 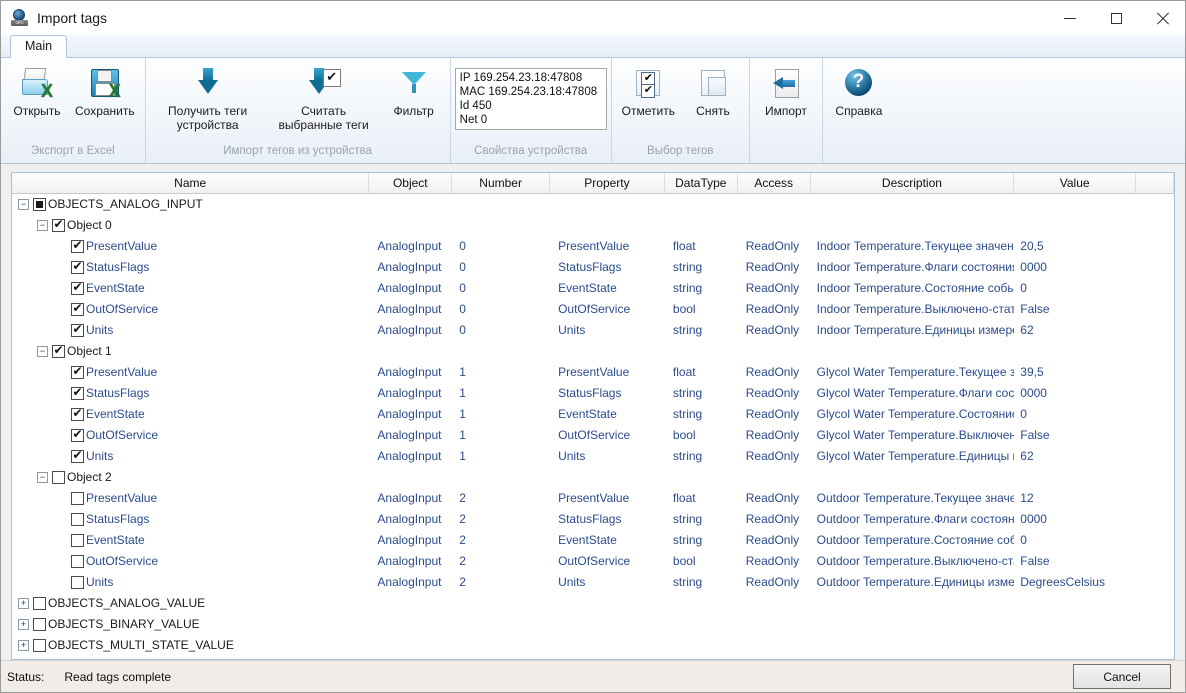 What do you see at coordinates (414, 91) in the screenshot?
I see `filter-button: Фильтр` at bounding box center [414, 91].